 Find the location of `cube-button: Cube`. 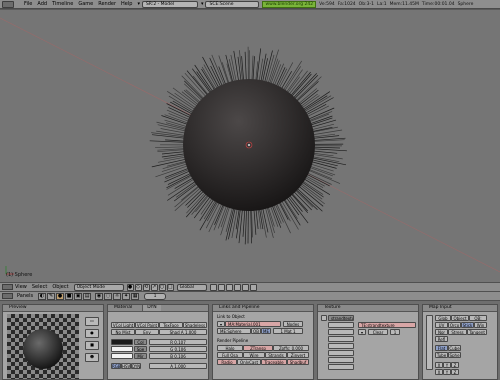

cube-button: Cube is located at coordinates (454, 348).